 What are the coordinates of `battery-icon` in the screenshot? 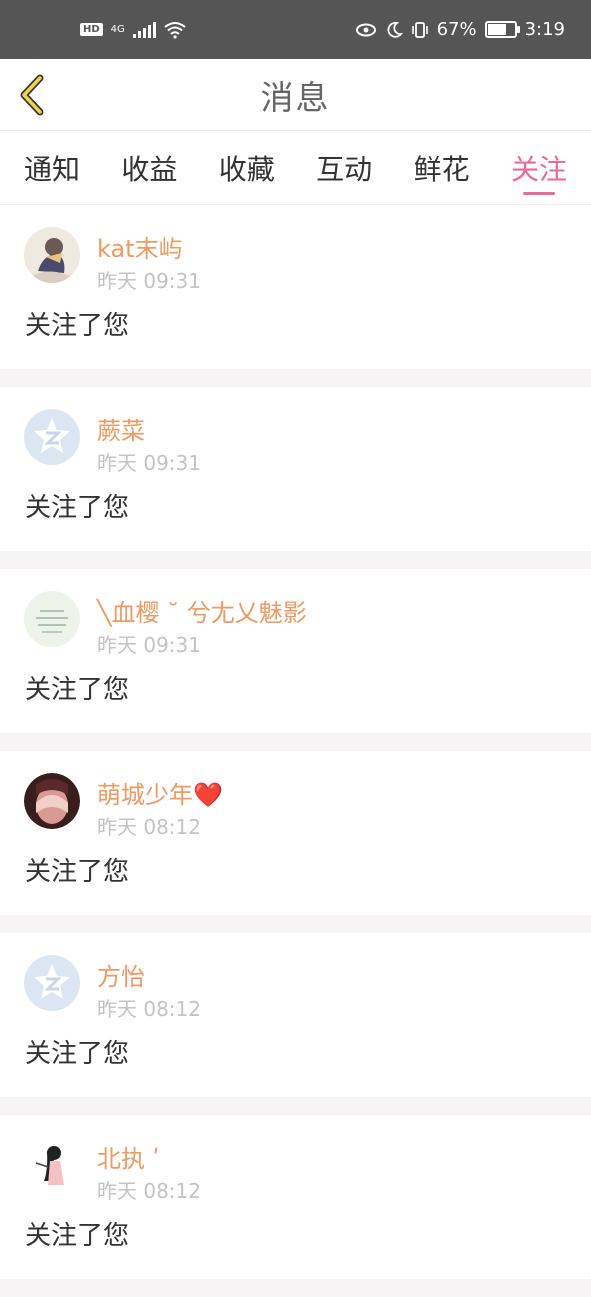 It's located at (502, 29).